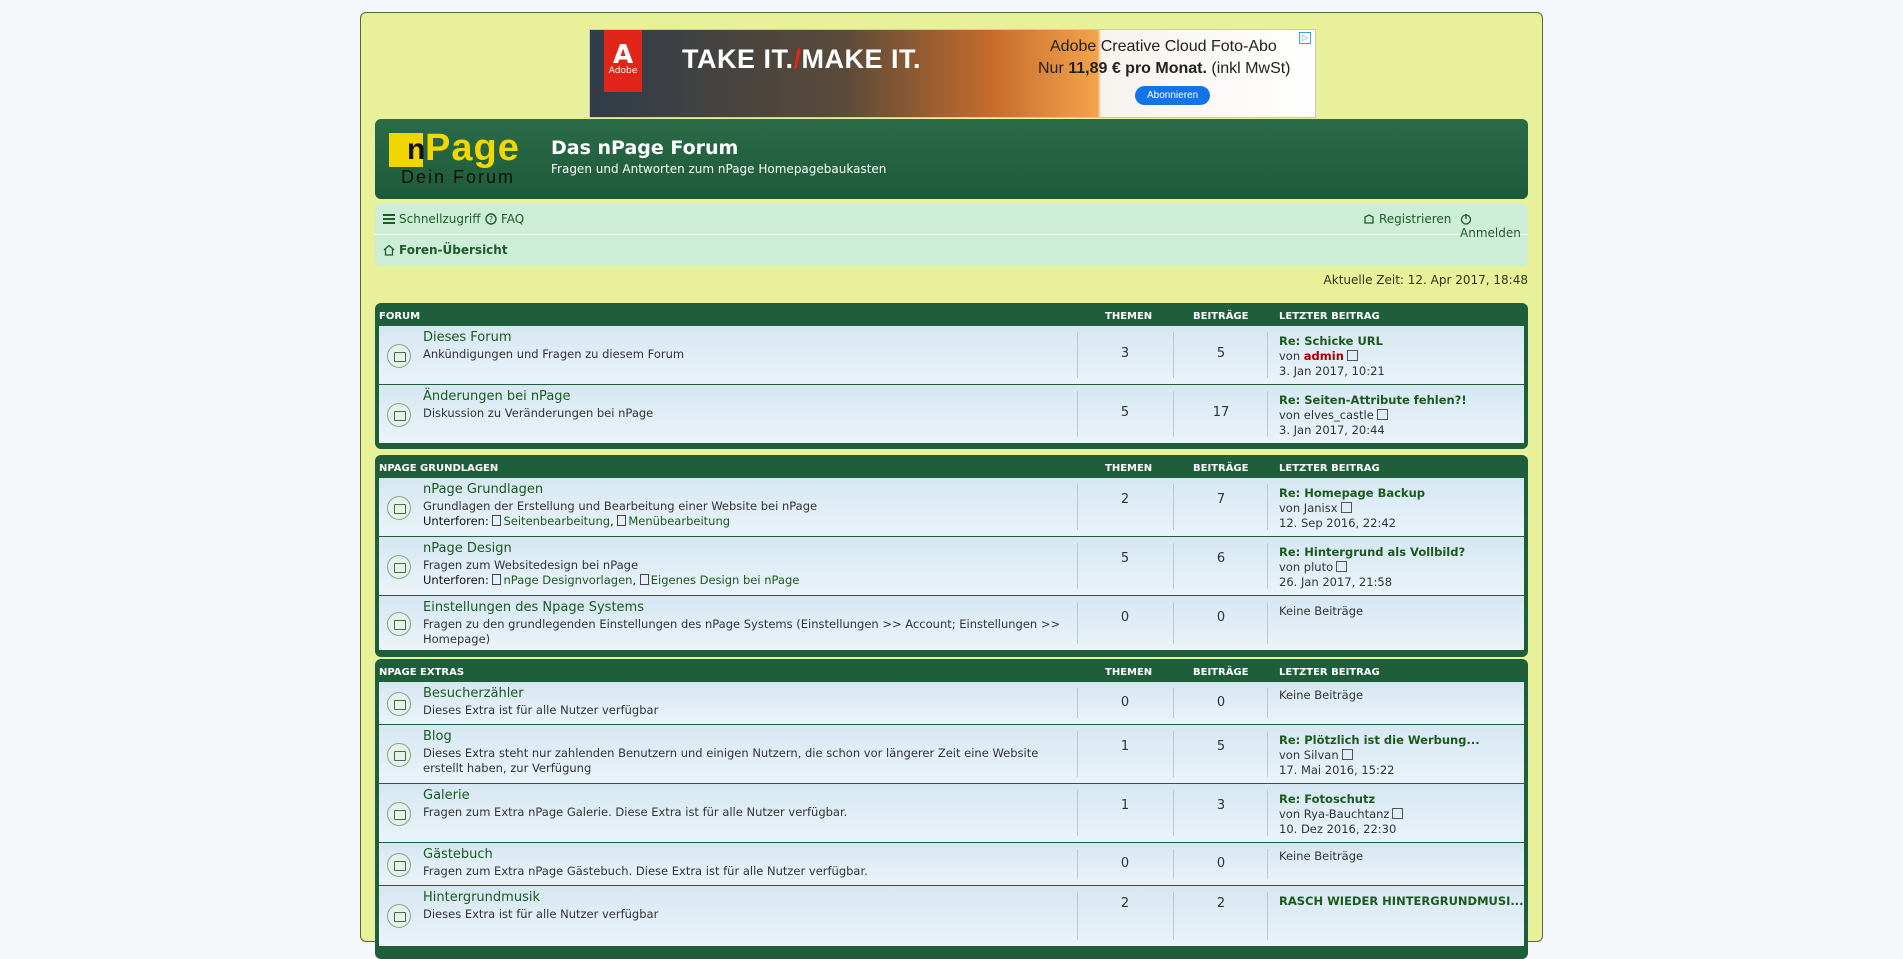 This screenshot has width=1903, height=959. Describe the element at coordinates (483, 489) in the screenshot. I see `forum-title: nPage Grundlagen` at that location.